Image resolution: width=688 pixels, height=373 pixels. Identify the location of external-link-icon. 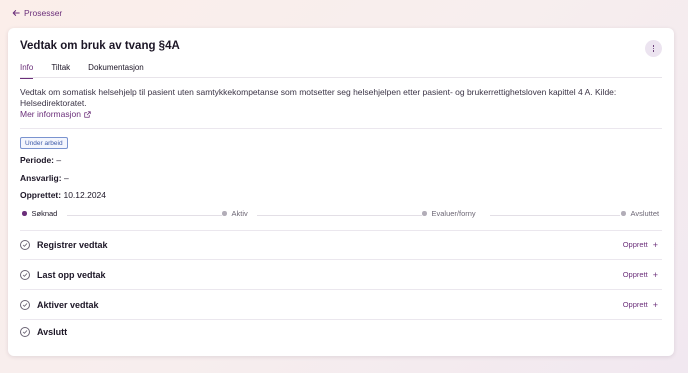
(87, 114).